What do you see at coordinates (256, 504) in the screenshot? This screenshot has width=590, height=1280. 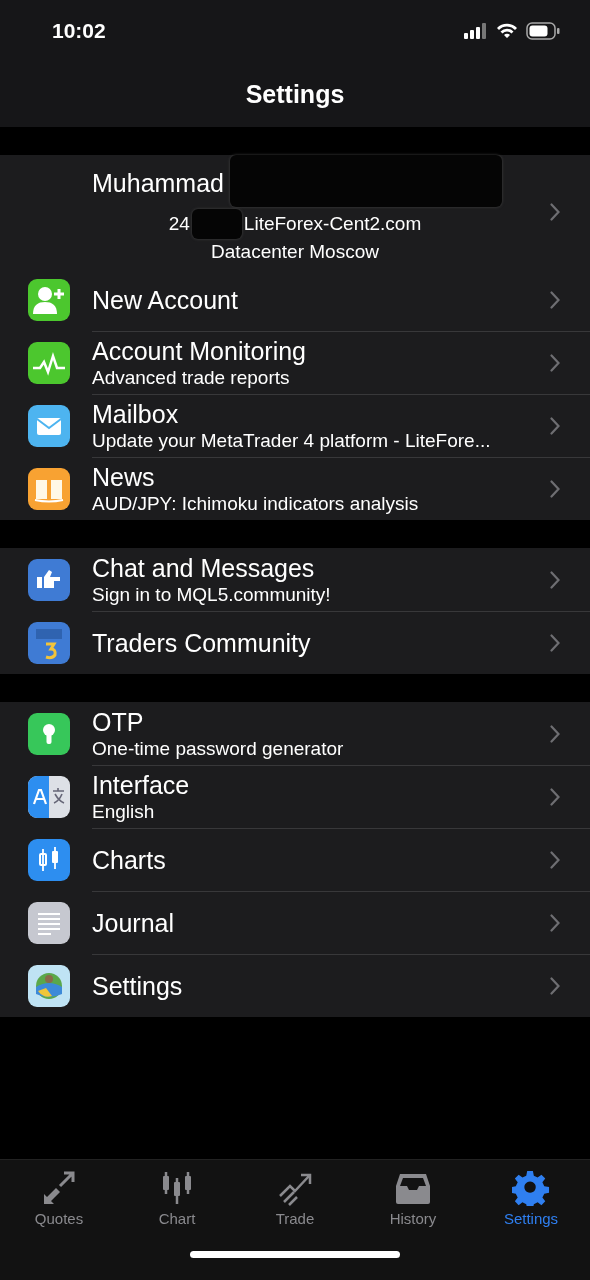 I see `item-subtitle: AUD/JPY: Ichimoku indicators analysis` at bounding box center [256, 504].